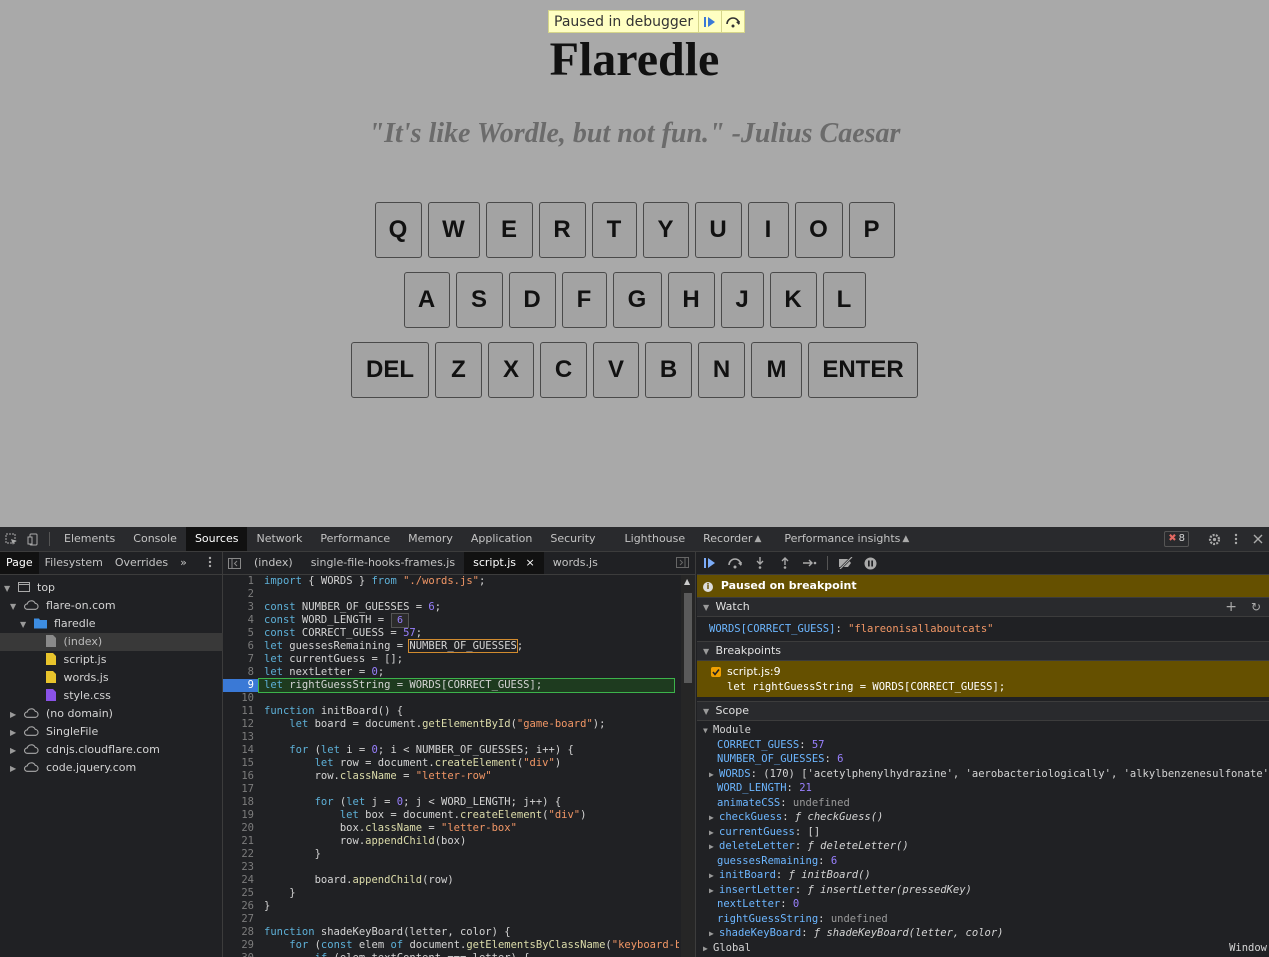  Describe the element at coordinates (838, 539) in the screenshot. I see `tab-performance-insights: Performance insights` at that location.